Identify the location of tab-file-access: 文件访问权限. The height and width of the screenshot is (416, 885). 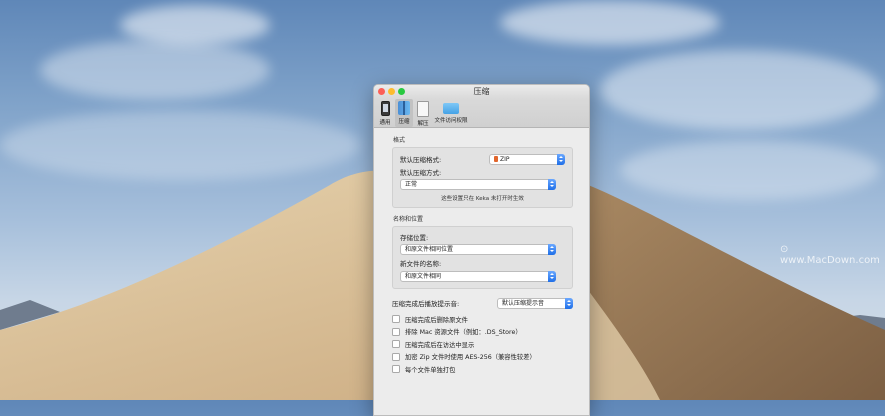
(451, 113).